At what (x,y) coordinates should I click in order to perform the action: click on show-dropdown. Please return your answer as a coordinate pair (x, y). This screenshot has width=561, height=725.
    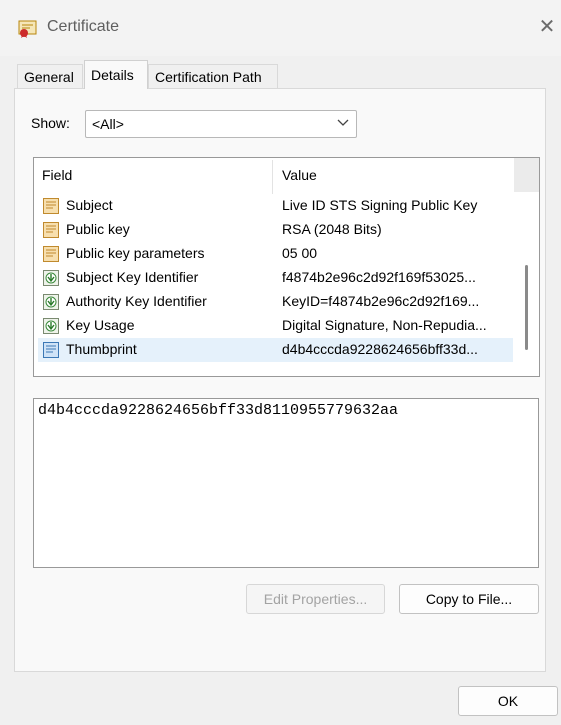
    Looking at the image, I should click on (221, 124).